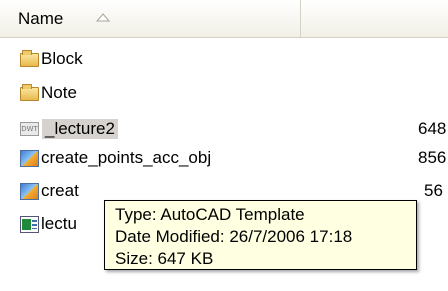 This screenshot has width=448, height=291. I want to click on column-header-bar: Name, so click(224, 19).